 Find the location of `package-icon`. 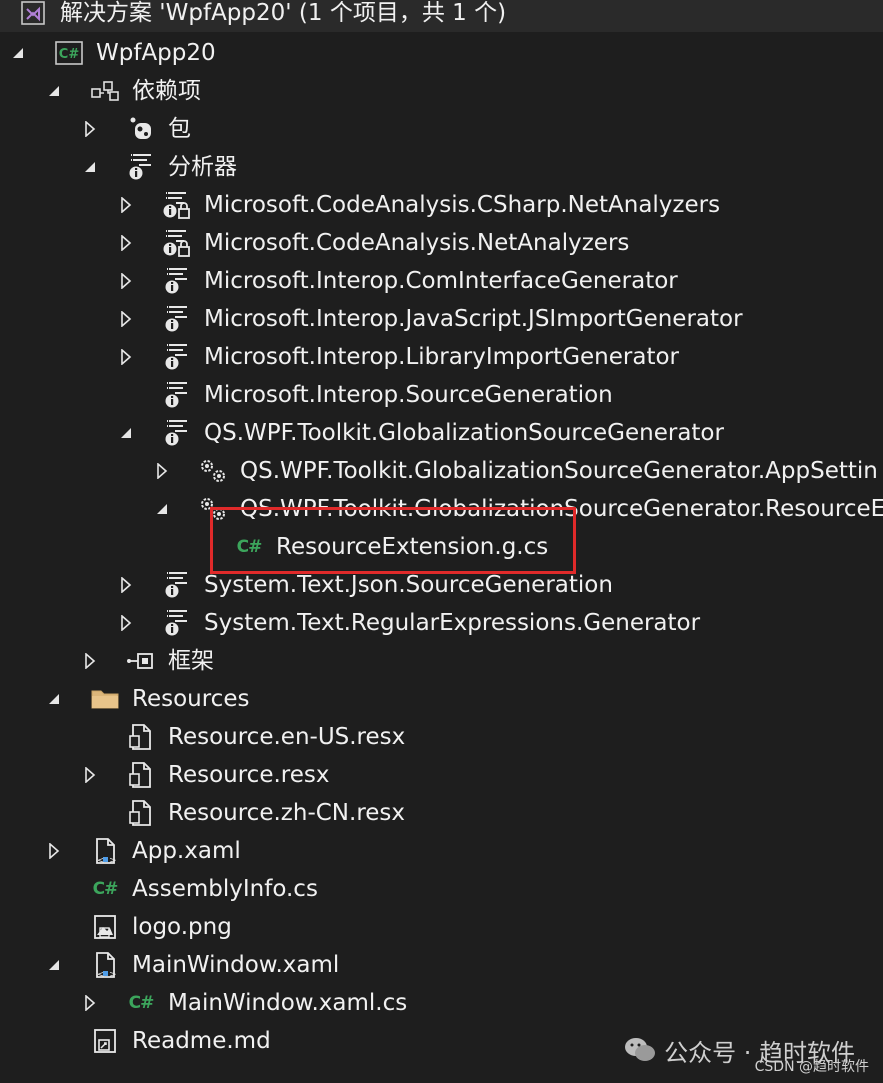

package-icon is located at coordinates (141, 129).